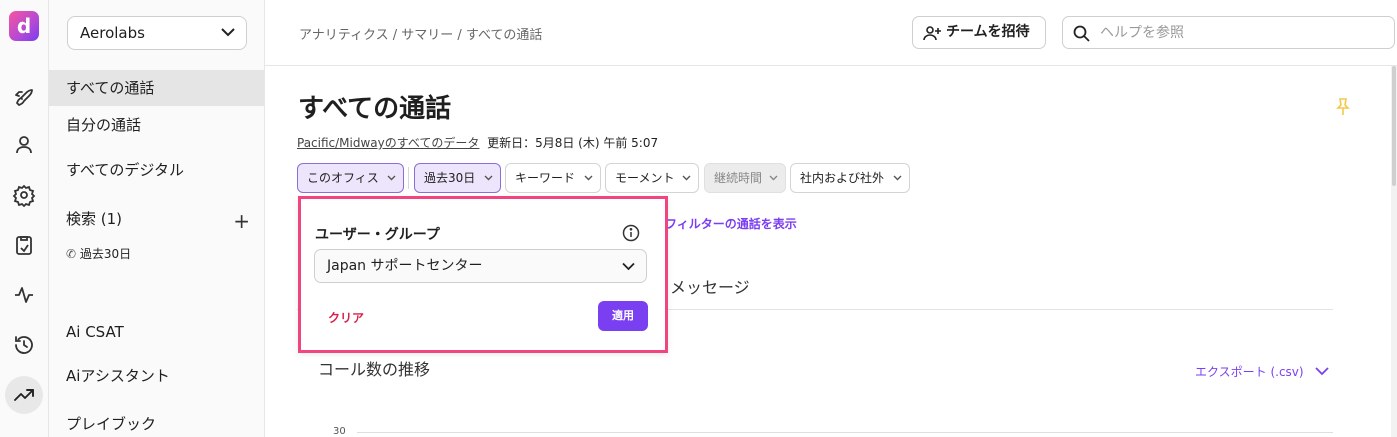 This screenshot has height=437, width=1397. What do you see at coordinates (1249, 371) in the screenshot?
I see `export-csv-button: エクスポート (.csv)` at bounding box center [1249, 371].